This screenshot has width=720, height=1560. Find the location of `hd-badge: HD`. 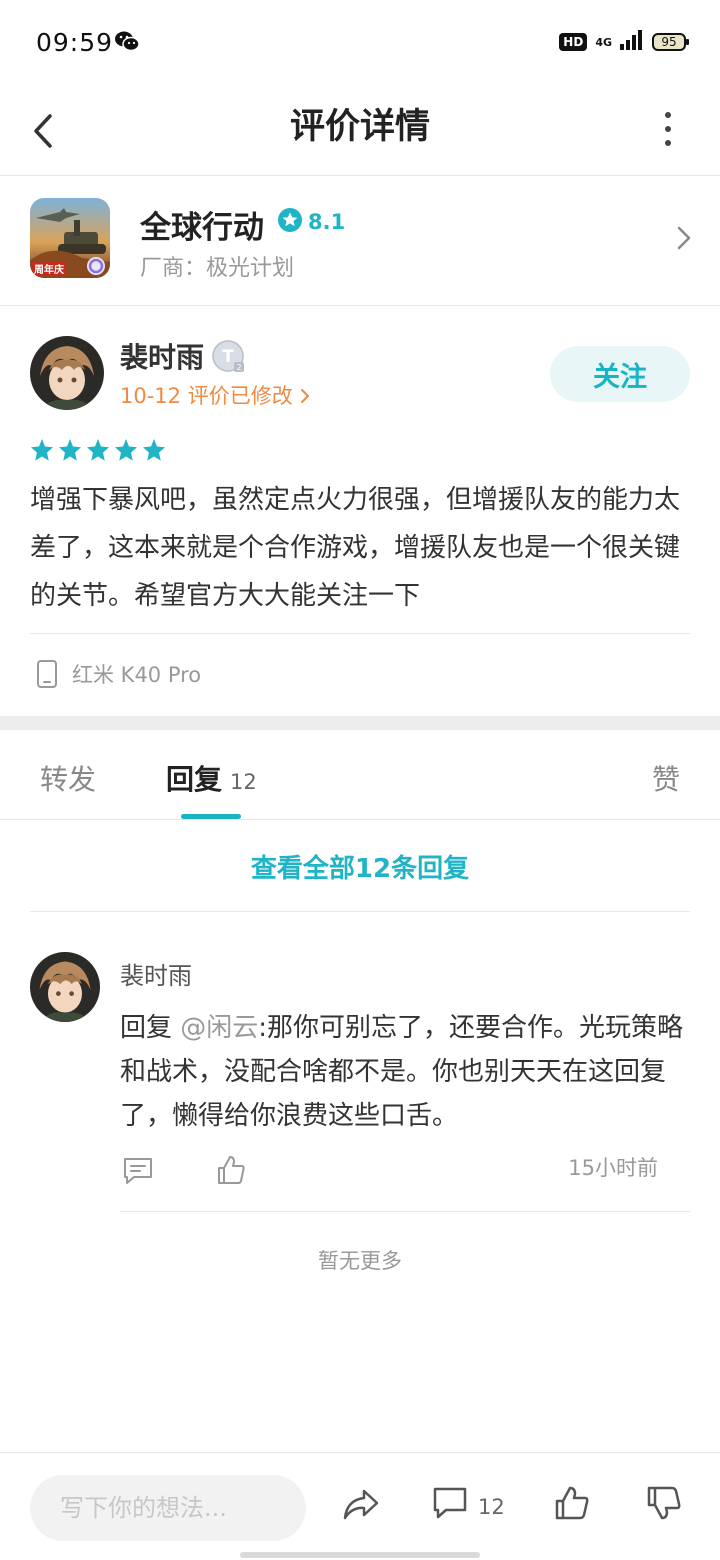

hd-badge: HD is located at coordinates (573, 42).